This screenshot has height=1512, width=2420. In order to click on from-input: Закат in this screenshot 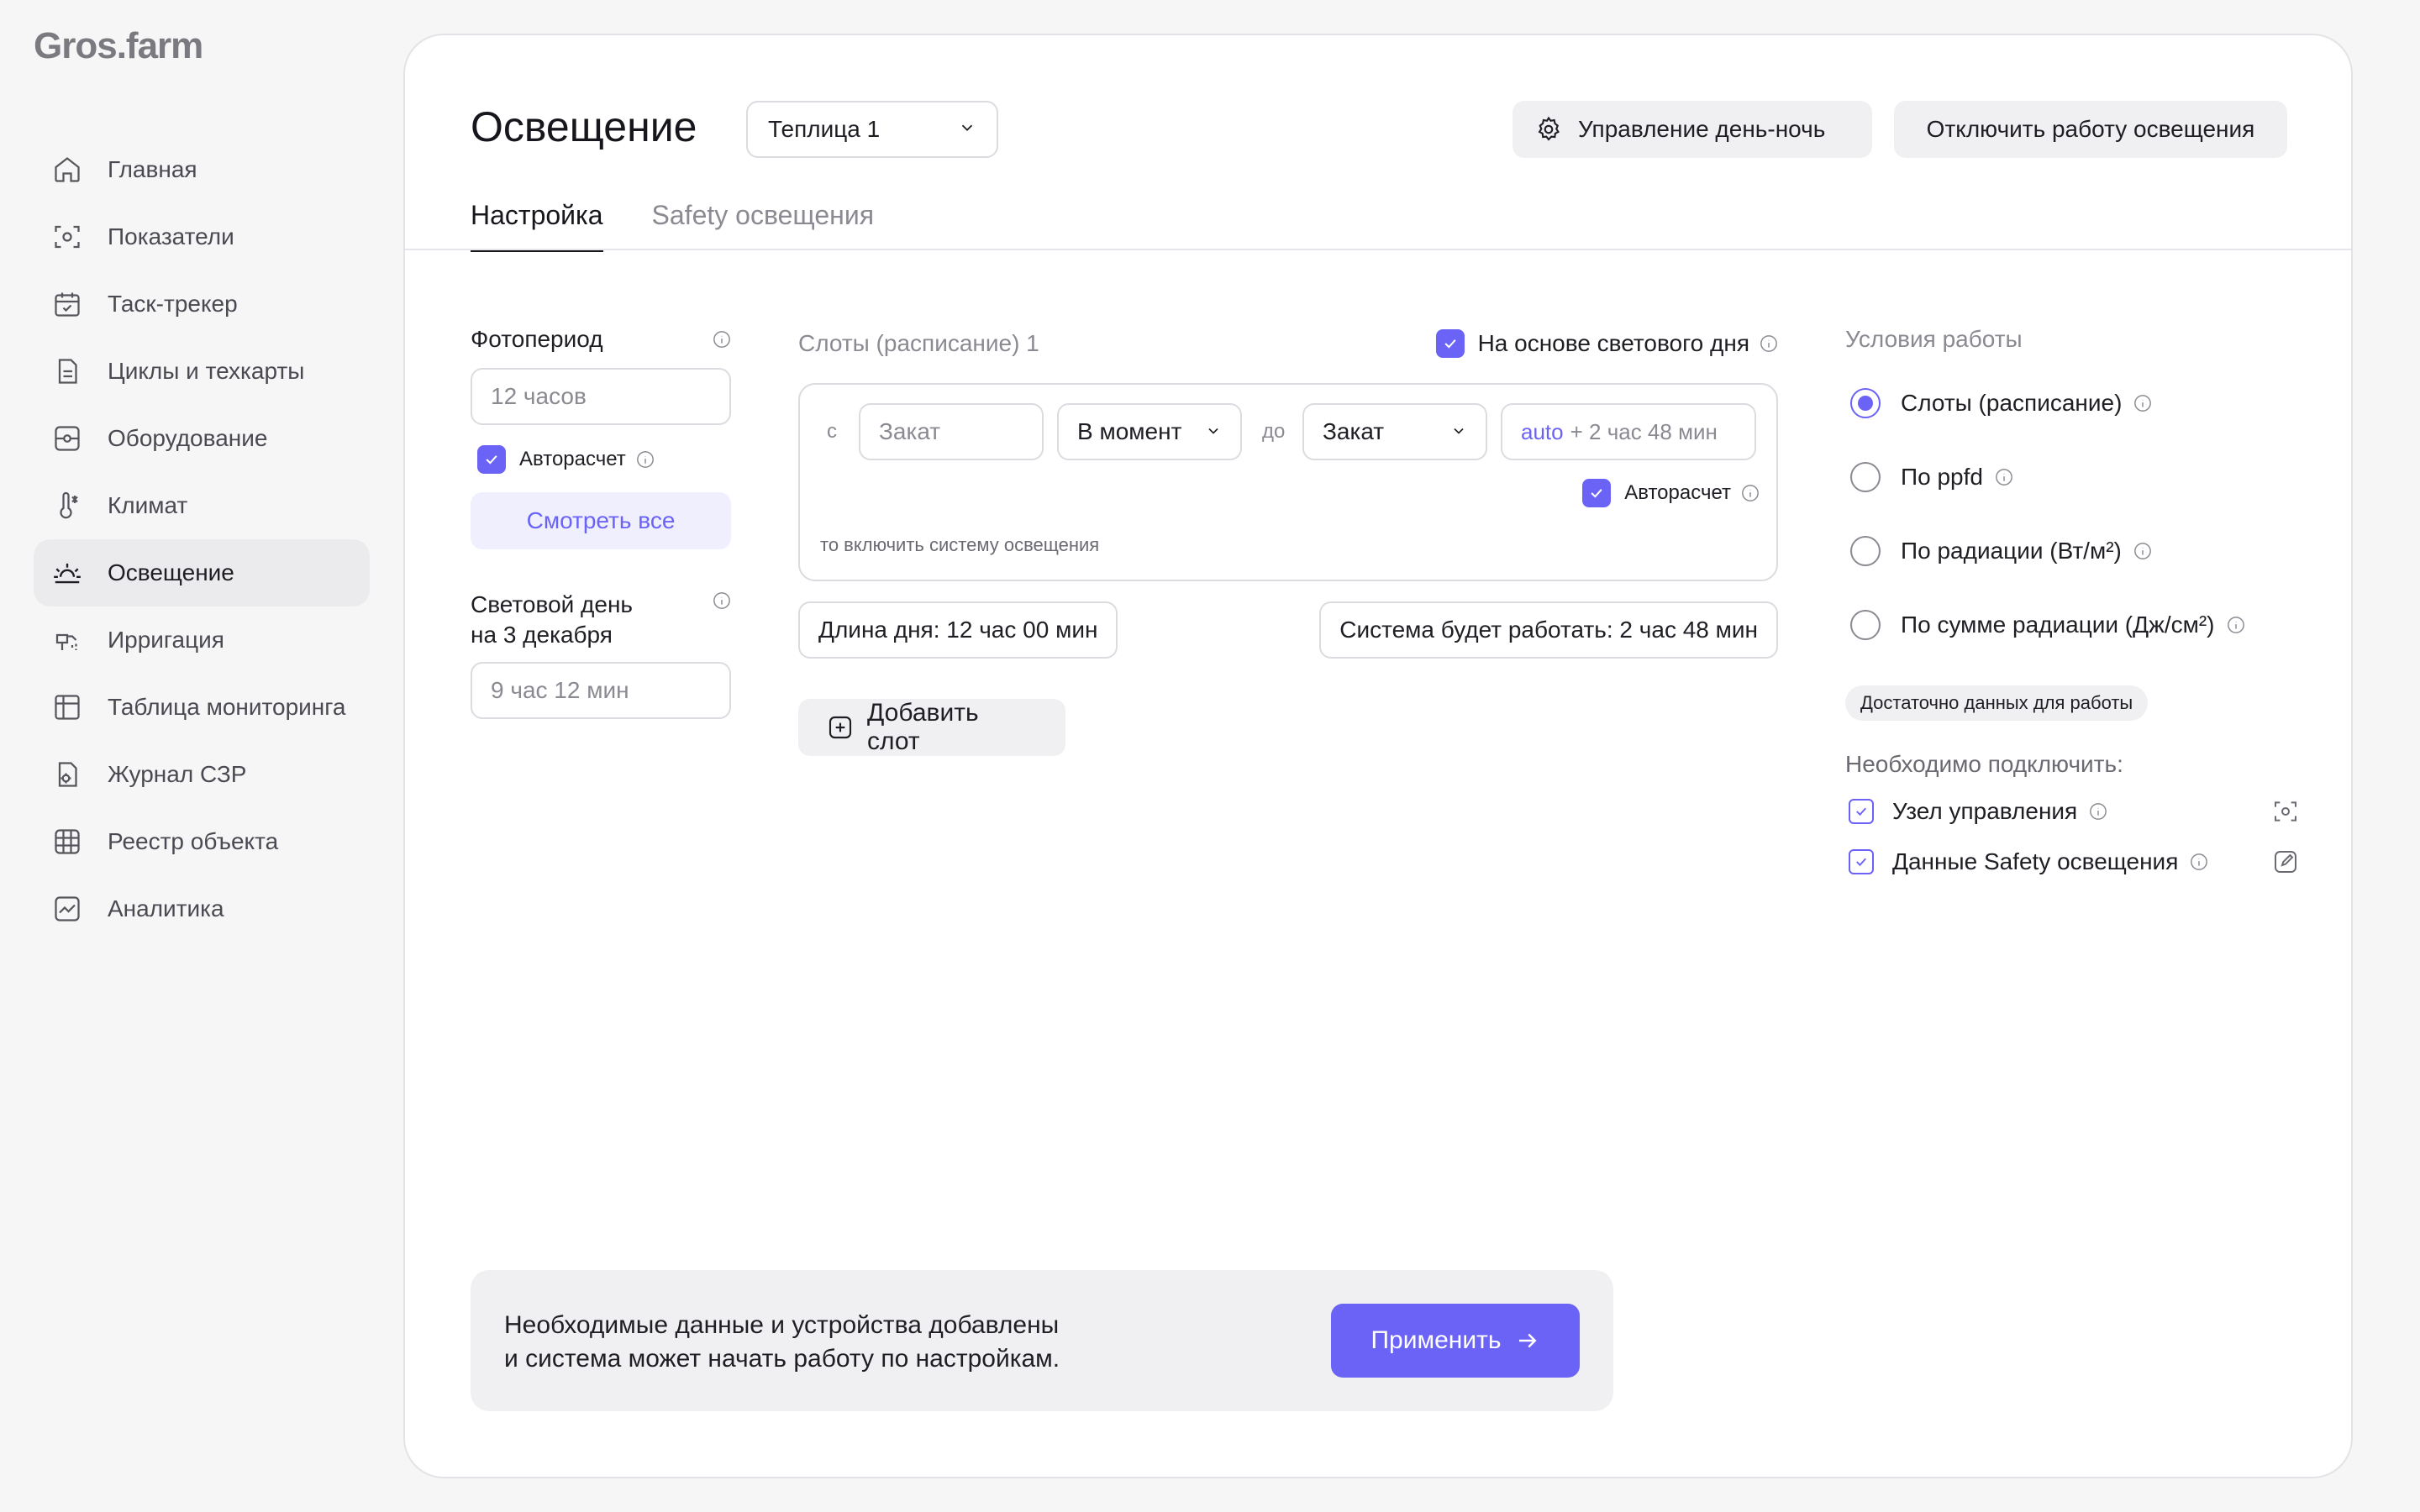, I will do `click(952, 431)`.